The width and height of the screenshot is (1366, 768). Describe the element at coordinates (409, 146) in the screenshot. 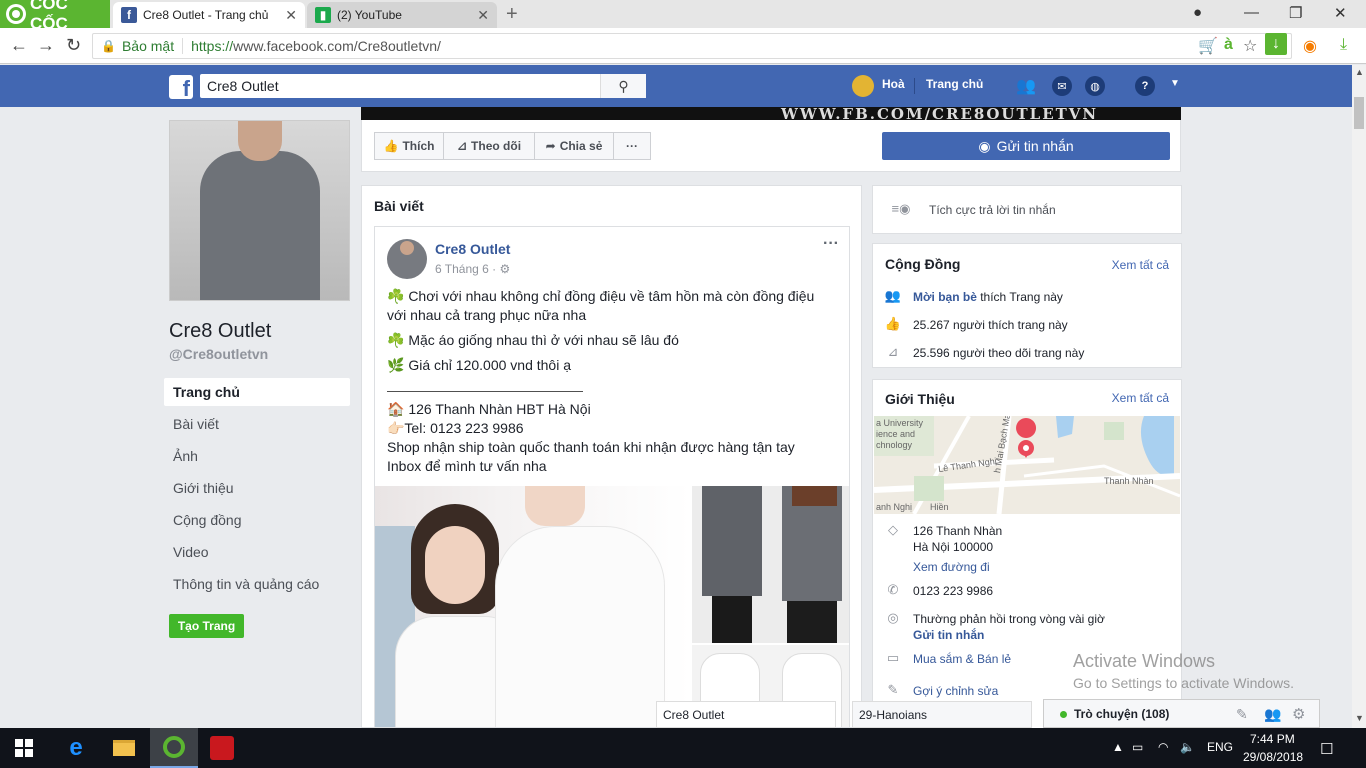

I see `like-button: 👍 Thích` at that location.